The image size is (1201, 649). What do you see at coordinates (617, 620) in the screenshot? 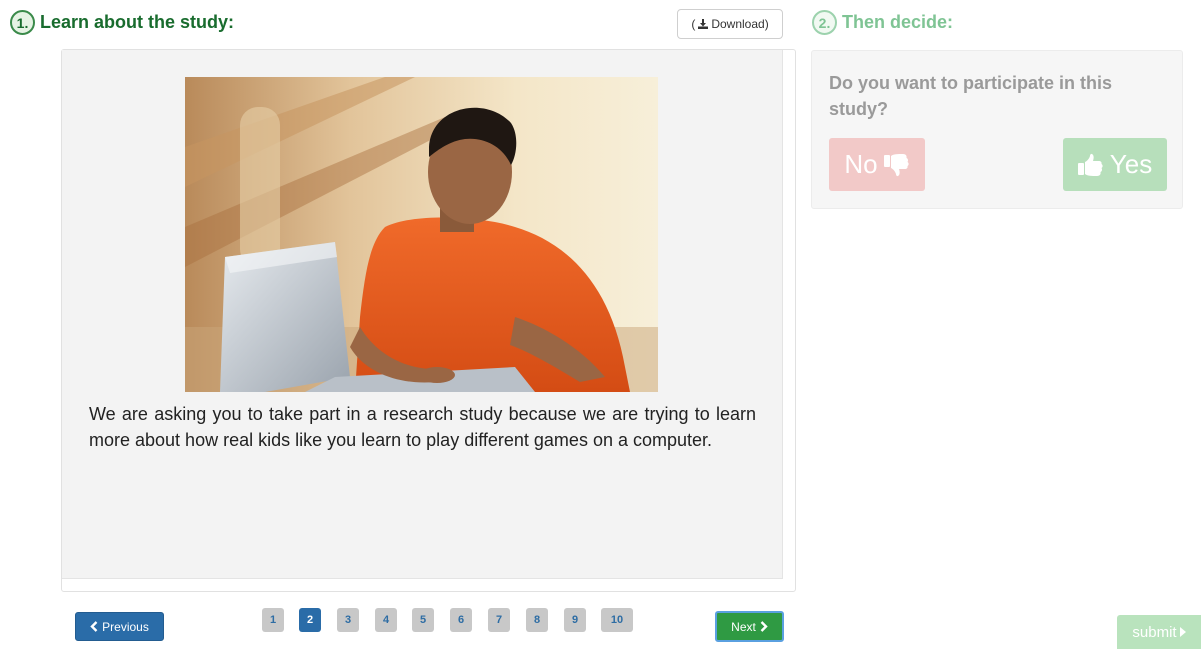
I see `page-button-10: 10` at bounding box center [617, 620].